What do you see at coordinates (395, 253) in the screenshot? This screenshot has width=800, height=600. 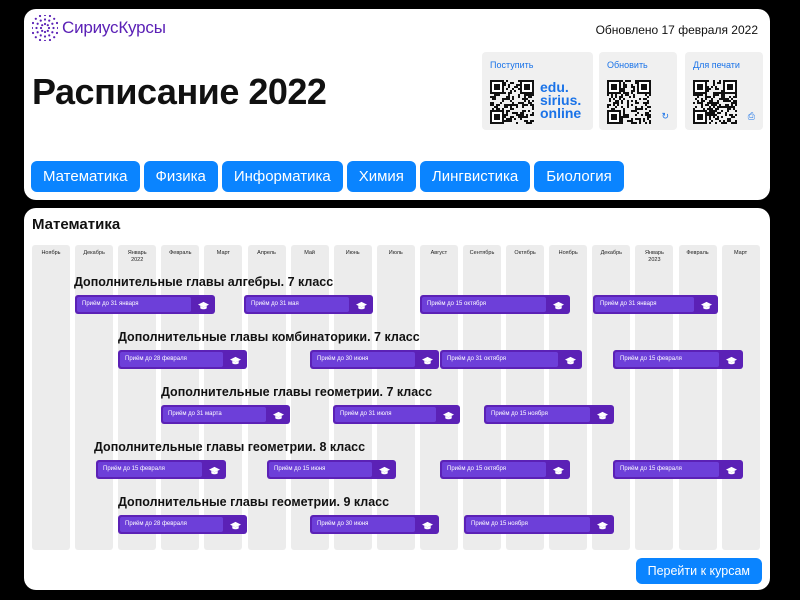 I see `month-label: Июль` at bounding box center [395, 253].